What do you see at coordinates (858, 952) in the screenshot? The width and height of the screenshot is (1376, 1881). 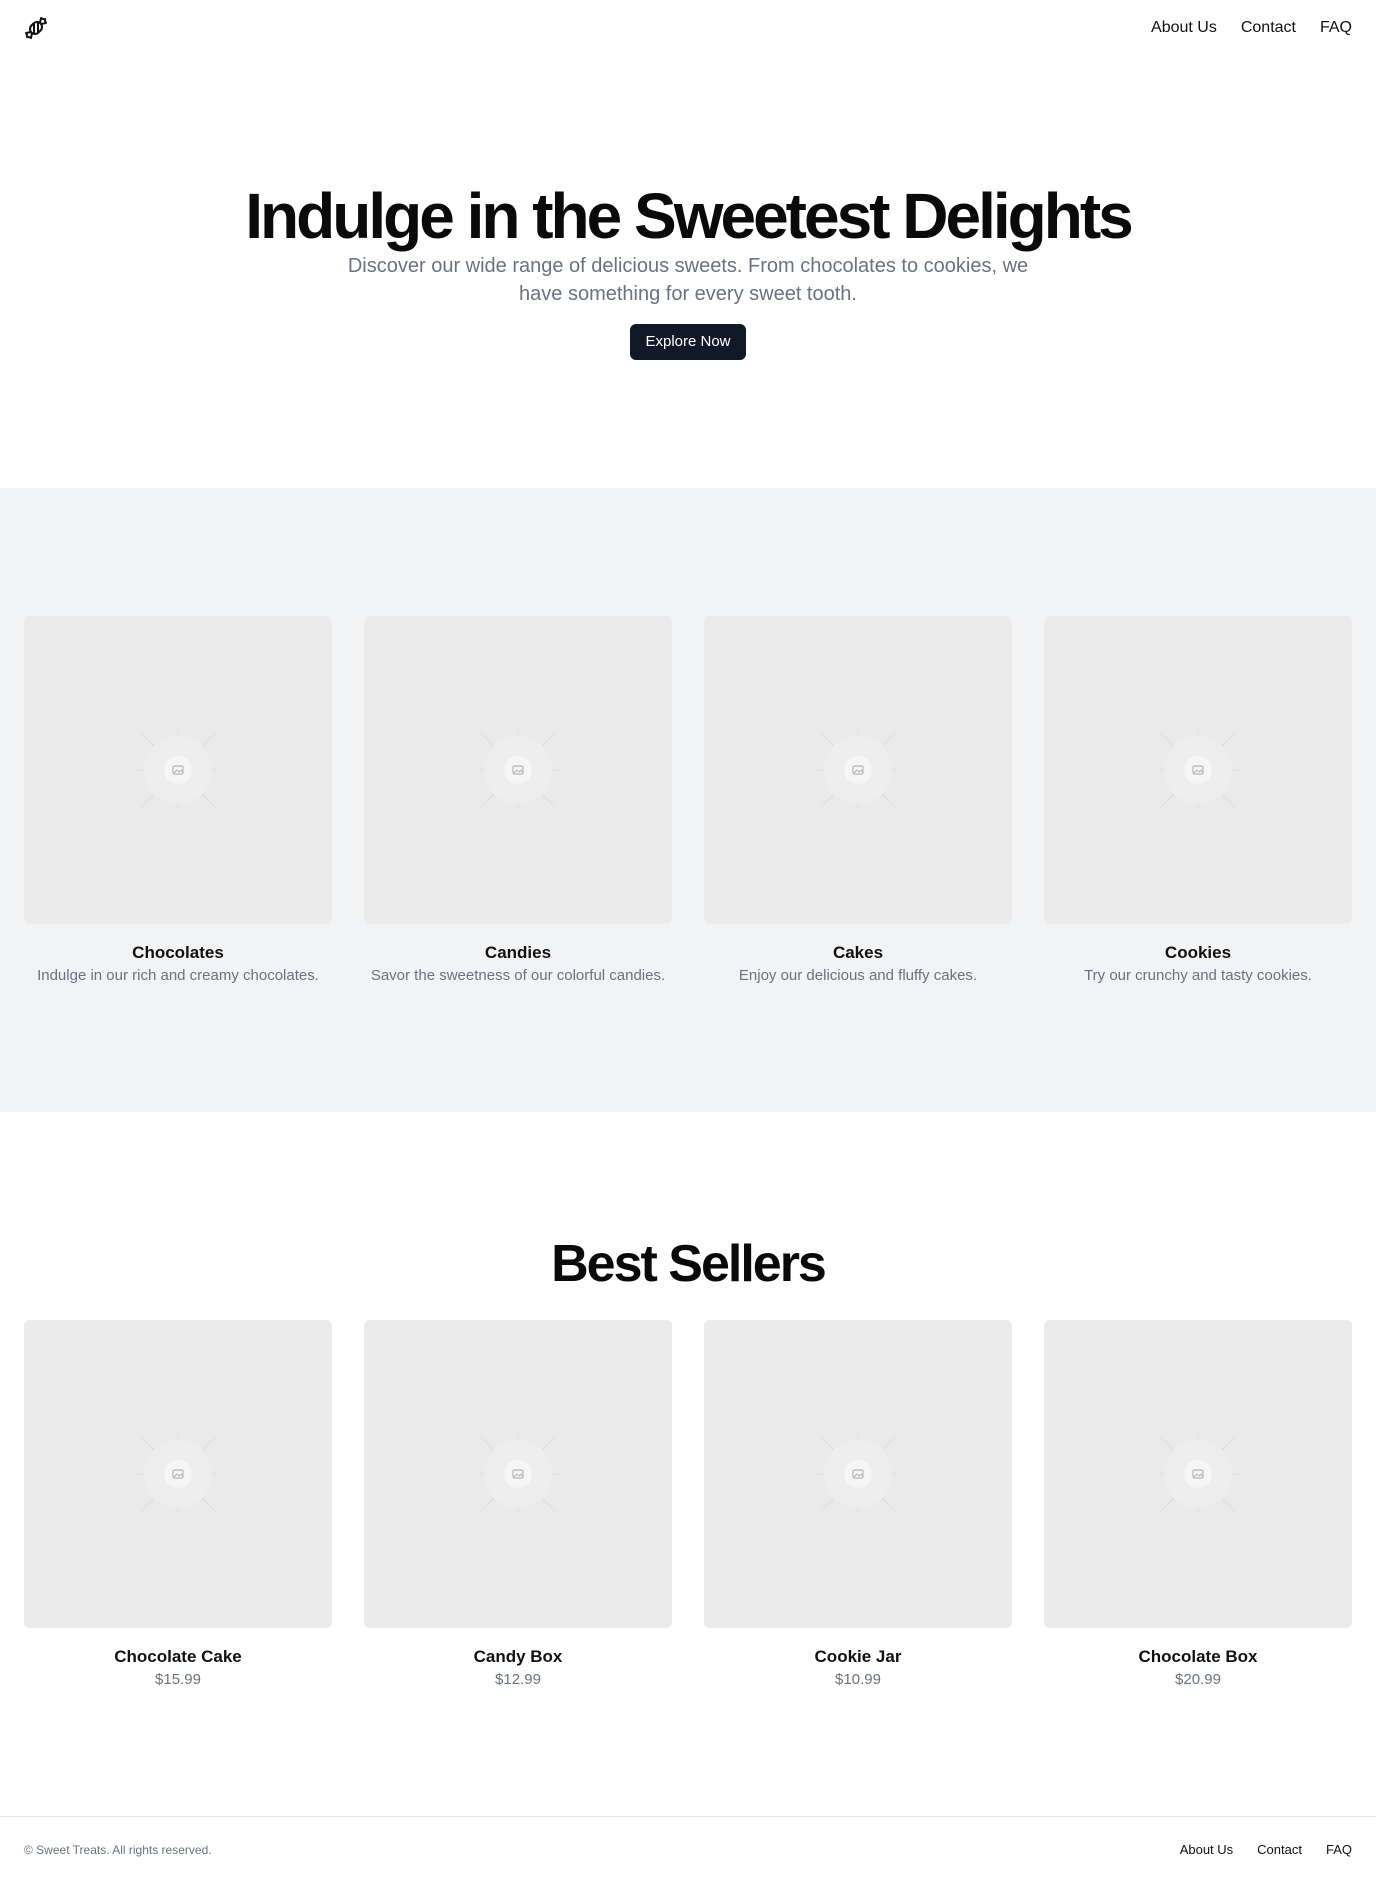 I see `category-title: Cakes` at bounding box center [858, 952].